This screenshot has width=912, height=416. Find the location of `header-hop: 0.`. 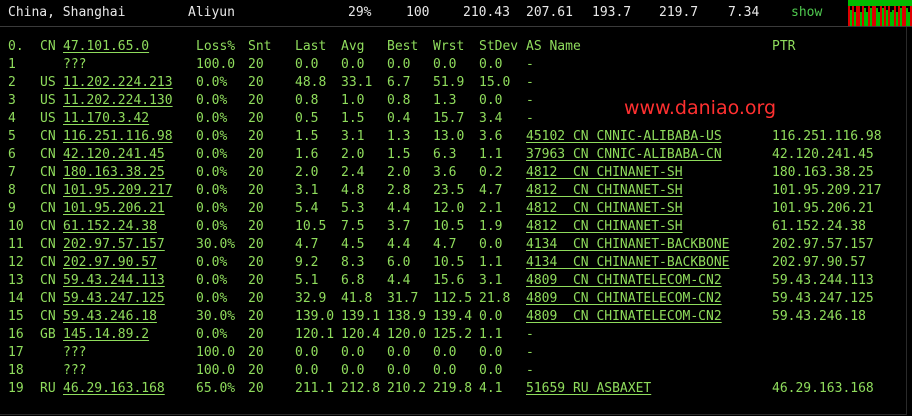

header-hop: 0. is located at coordinates (16, 46).